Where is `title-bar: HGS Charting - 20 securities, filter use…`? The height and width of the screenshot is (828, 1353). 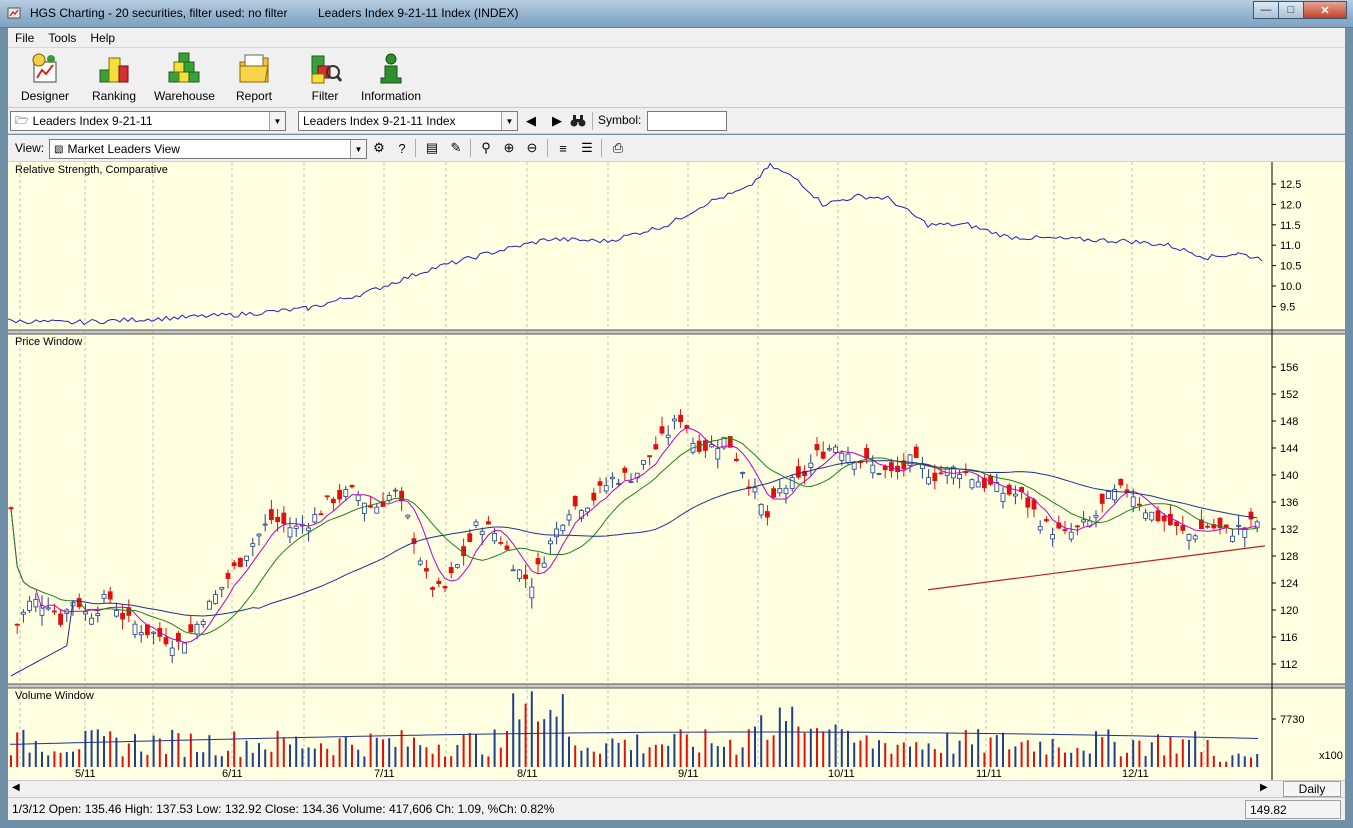 title-bar: HGS Charting - 20 securities, filter use… is located at coordinates (676, 14).